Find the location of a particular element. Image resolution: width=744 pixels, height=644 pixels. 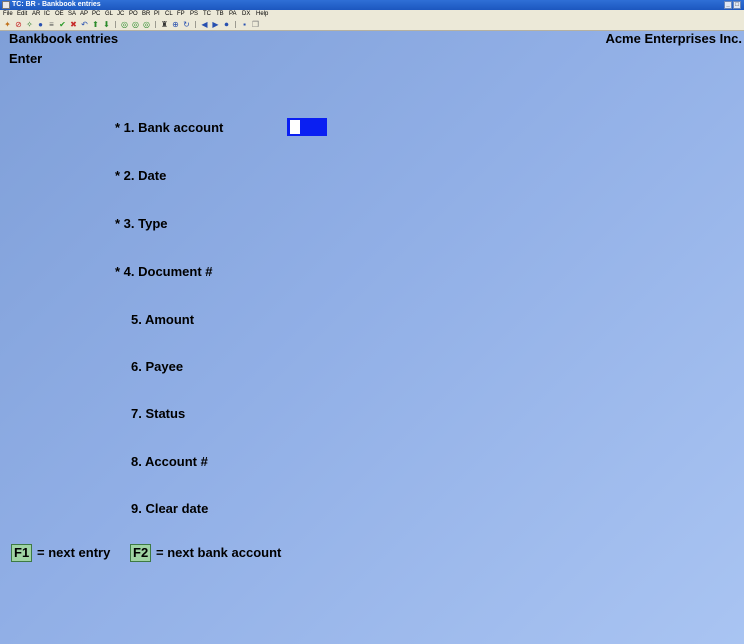

menu-gl: GL is located at coordinates (109, 14).